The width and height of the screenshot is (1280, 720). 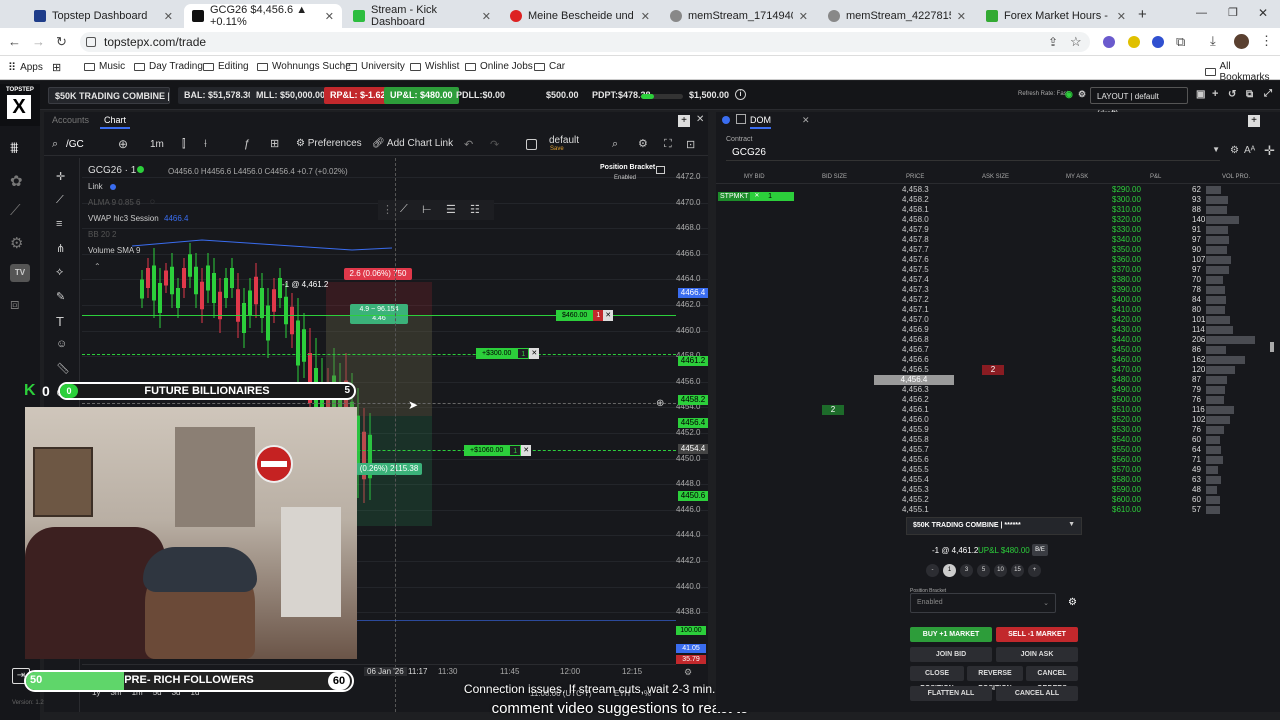 What do you see at coordinates (937, 679) in the screenshot?
I see `close-position-button: CLOSE POSITION` at bounding box center [937, 679].